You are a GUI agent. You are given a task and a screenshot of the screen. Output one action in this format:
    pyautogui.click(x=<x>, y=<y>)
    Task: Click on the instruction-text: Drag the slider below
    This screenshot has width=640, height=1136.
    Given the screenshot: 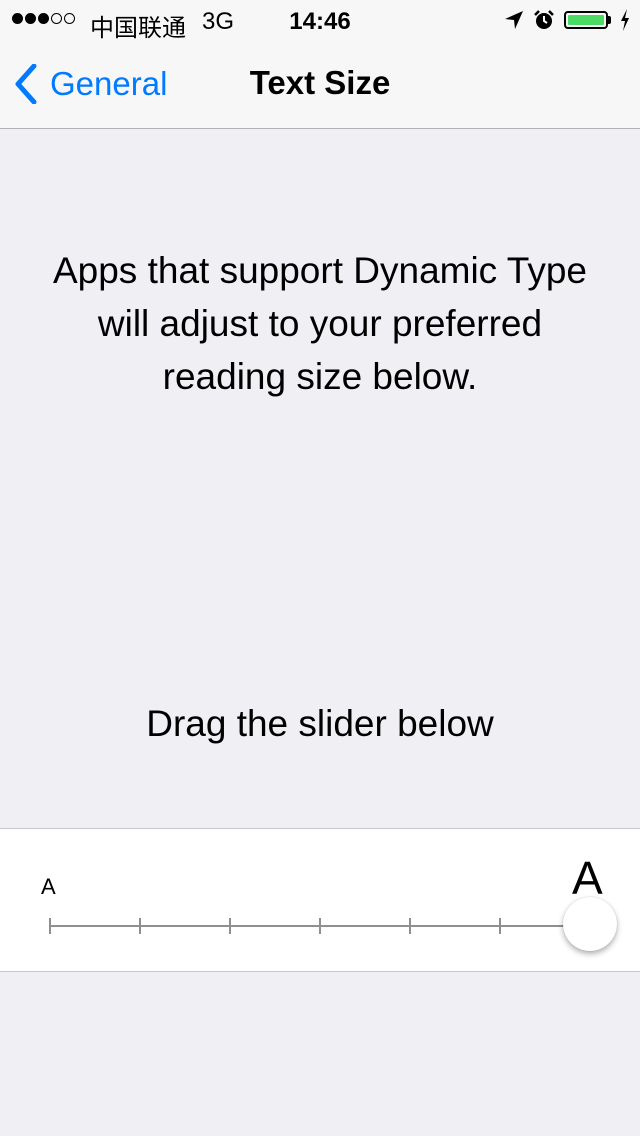 What is the action you would take?
    pyautogui.click(x=320, y=723)
    